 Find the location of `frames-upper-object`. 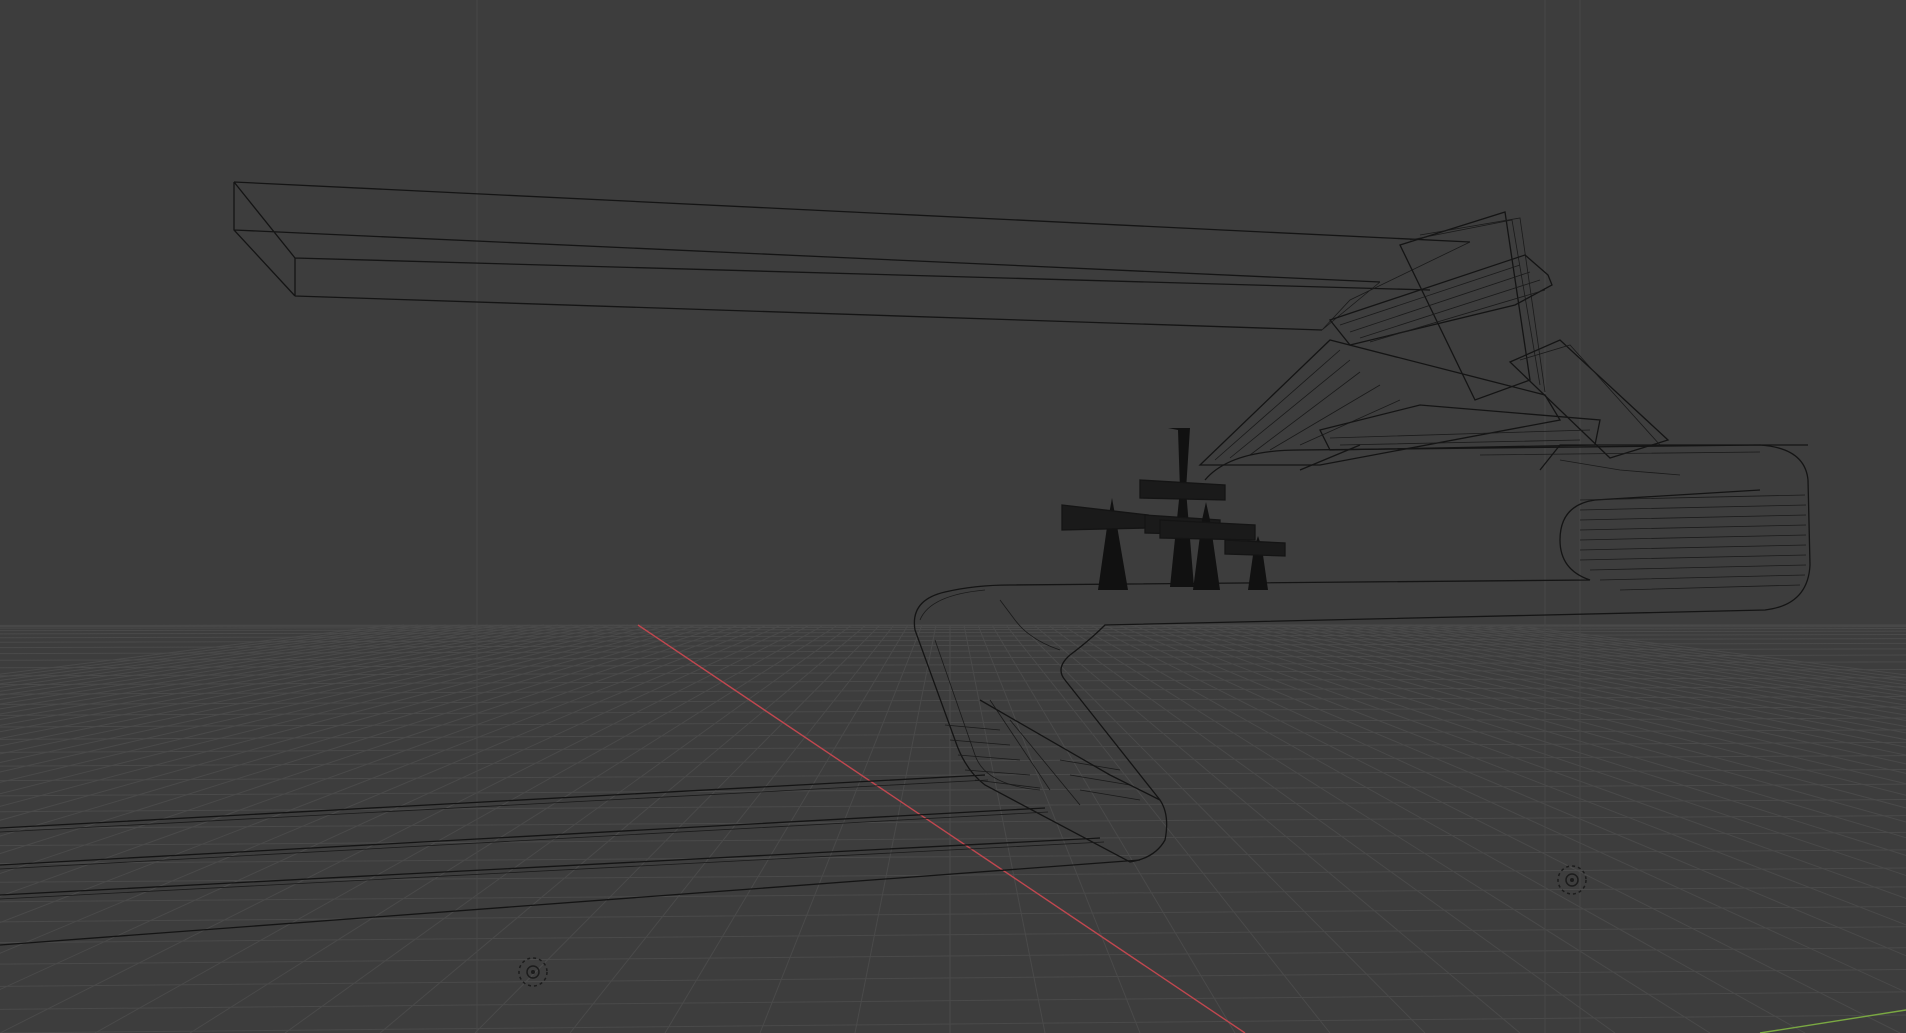

frames-upper-object is located at coordinates (1434, 338).